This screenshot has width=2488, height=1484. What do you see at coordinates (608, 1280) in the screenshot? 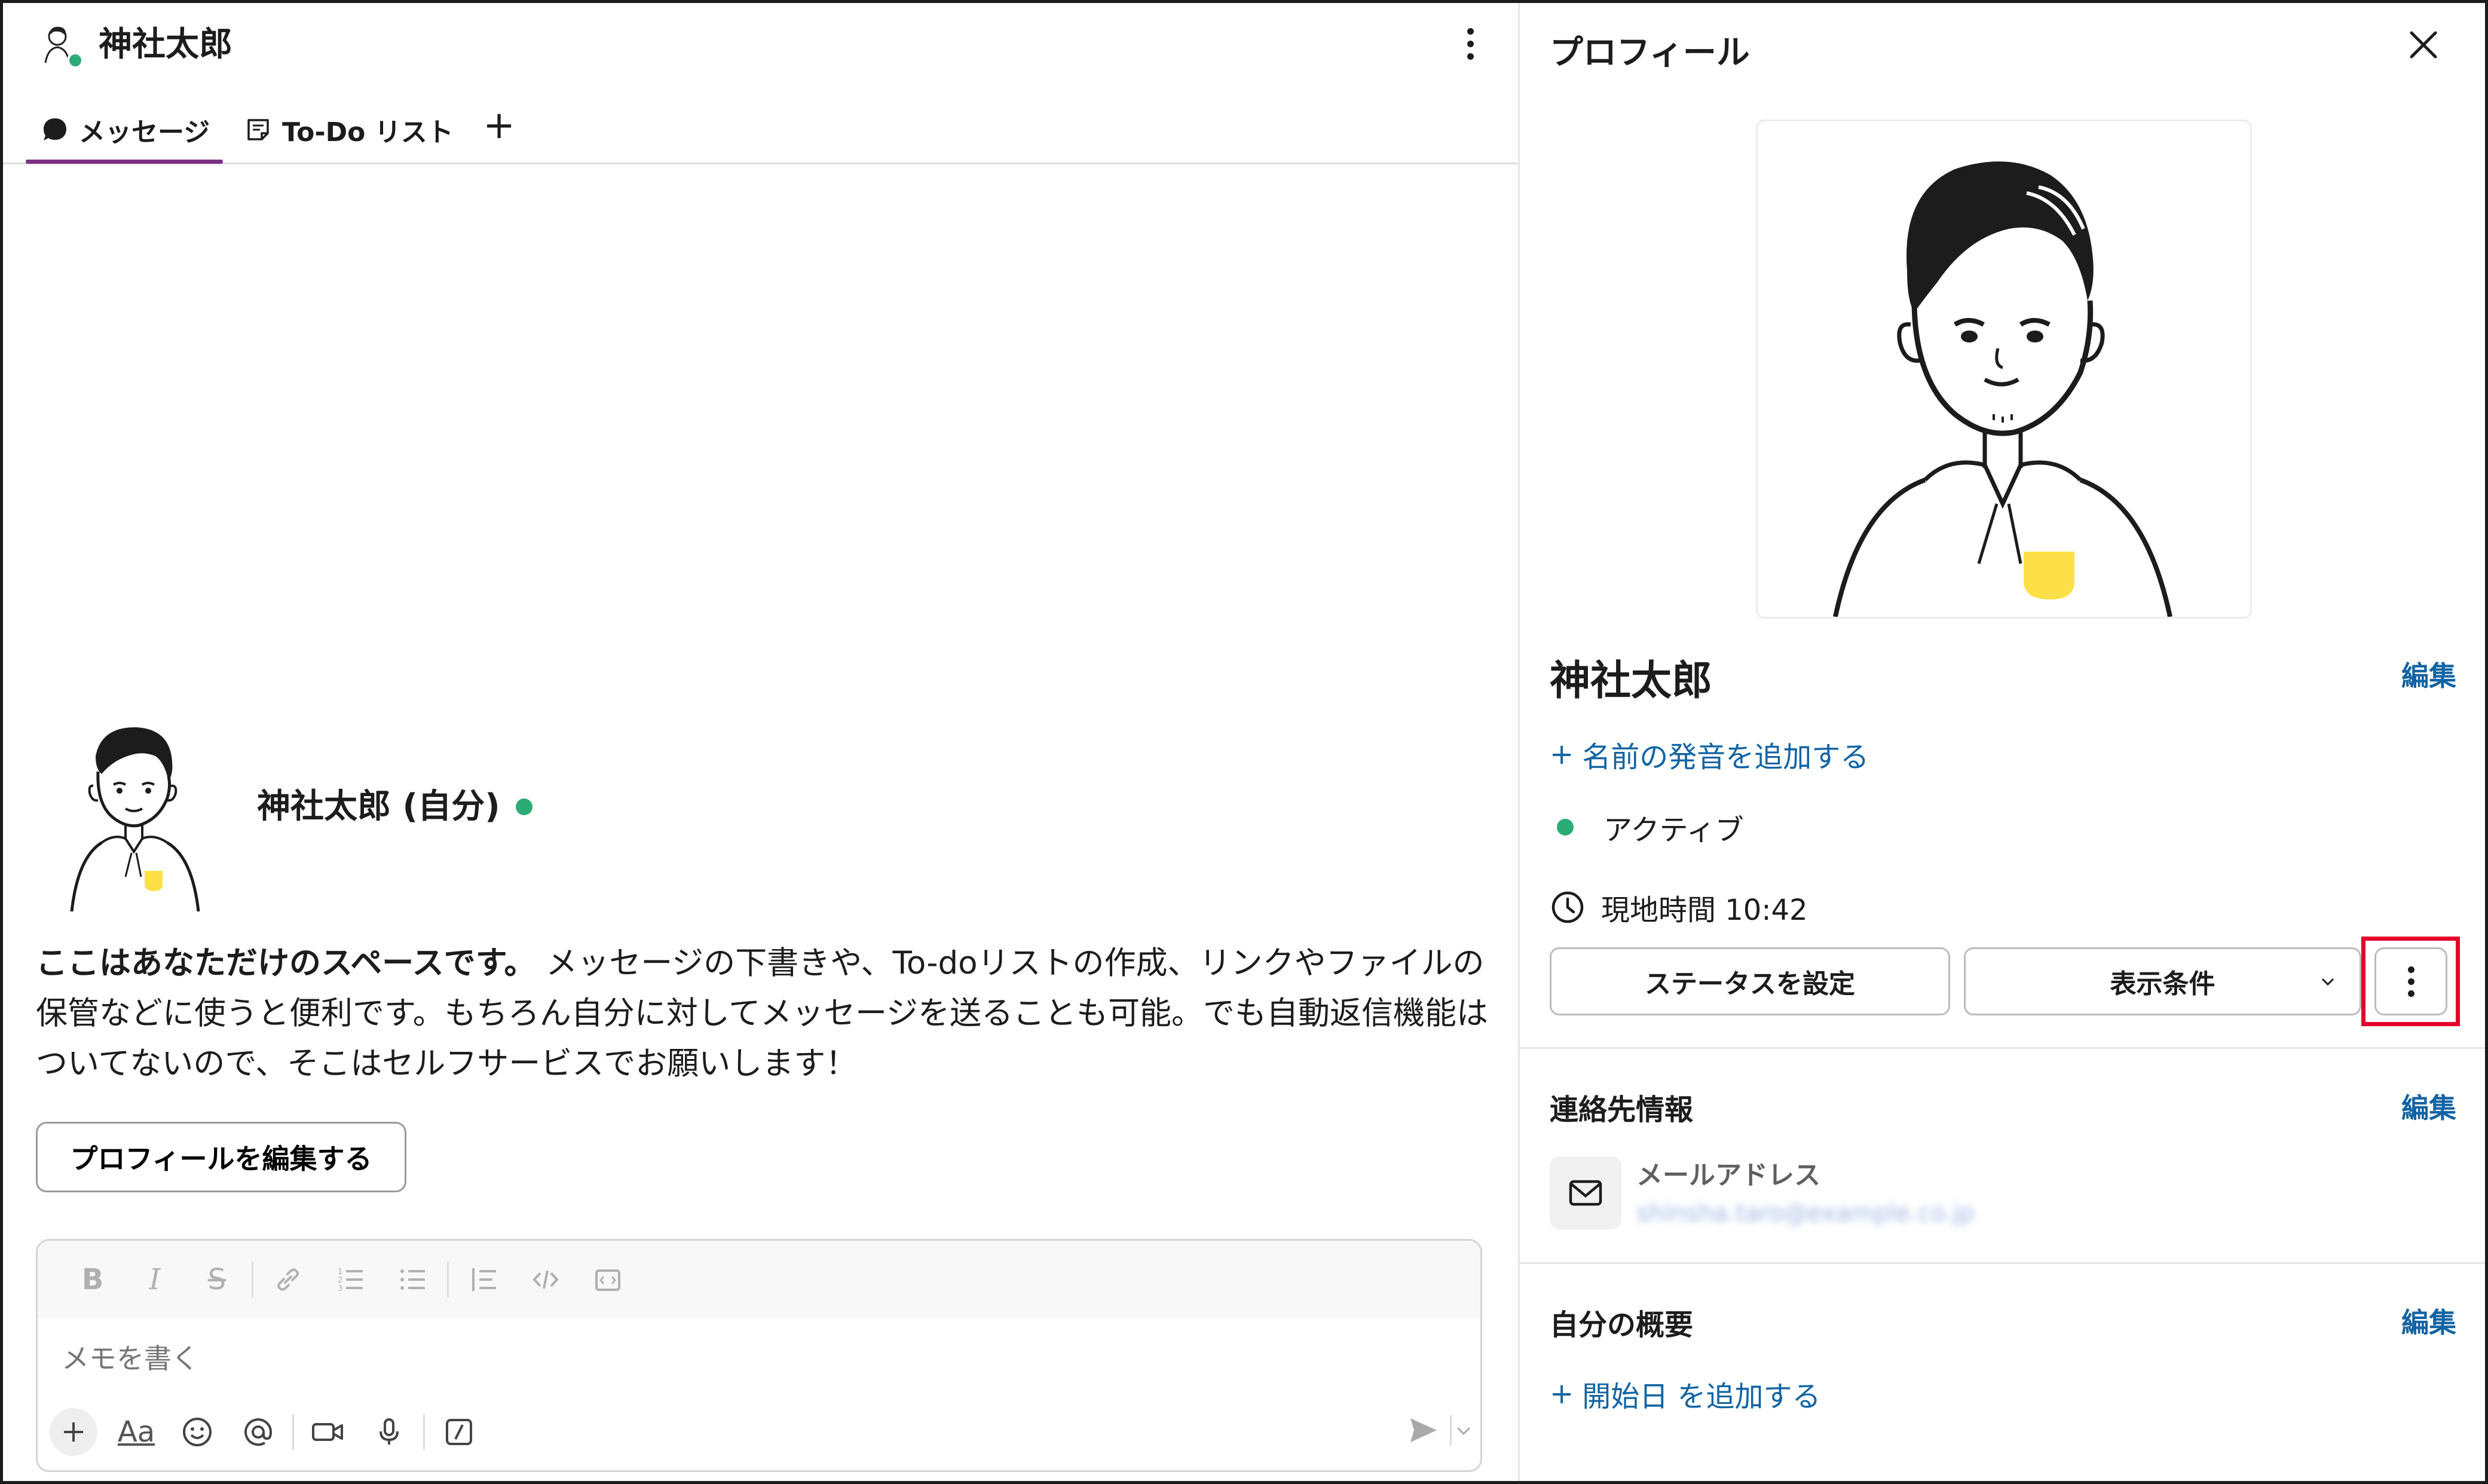
I see `code-block-icon` at bounding box center [608, 1280].